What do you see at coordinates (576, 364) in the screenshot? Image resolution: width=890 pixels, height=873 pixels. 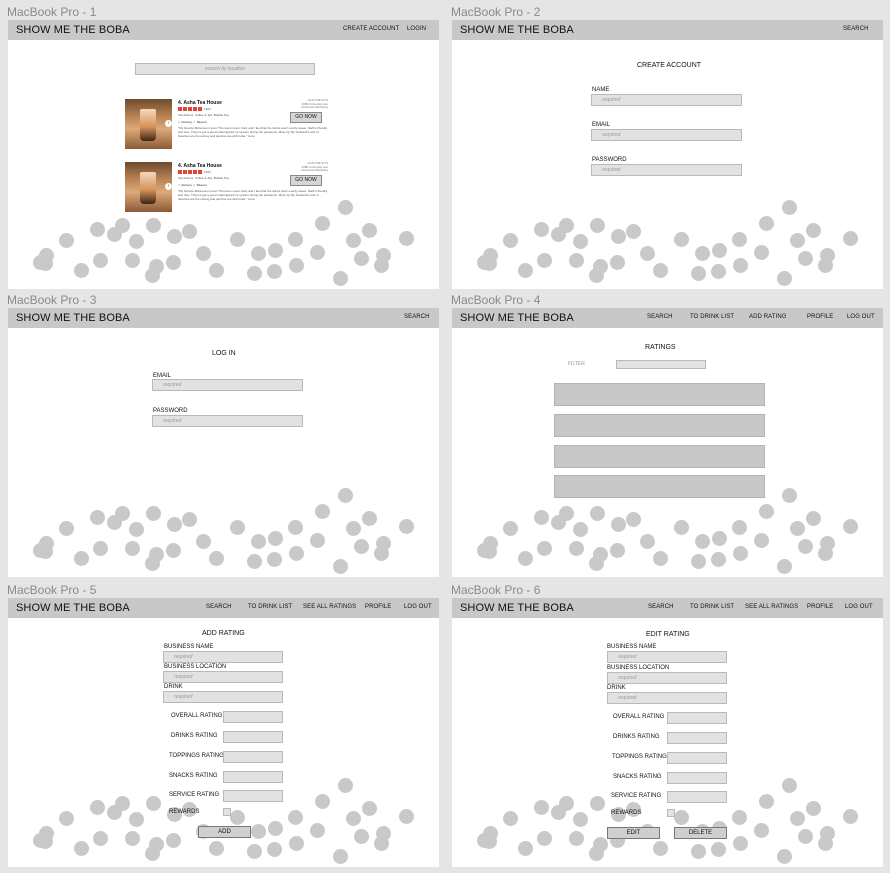 I see `filter-label: FILTER` at bounding box center [576, 364].